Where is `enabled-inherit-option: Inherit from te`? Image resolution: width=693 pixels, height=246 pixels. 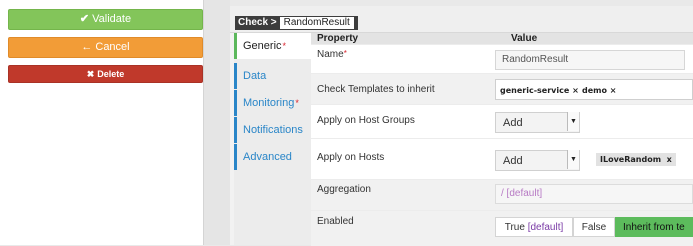 enabled-inherit-option: Inherit from te is located at coordinates (654, 227).